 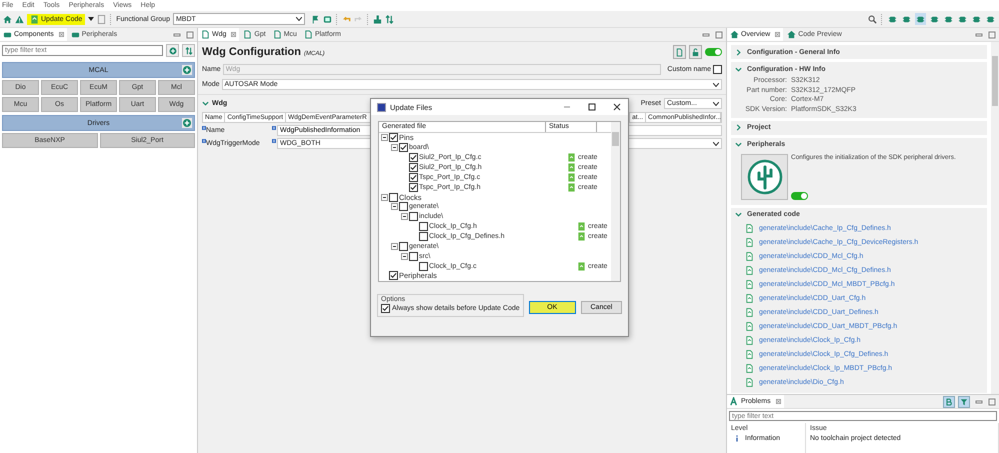 I want to click on cactus-icon, so click(x=764, y=177).